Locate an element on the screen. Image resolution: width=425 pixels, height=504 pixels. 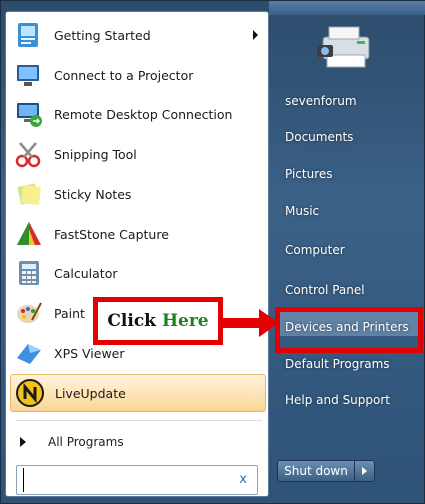
default-programs-link: Default Programs is located at coordinates (351, 364).